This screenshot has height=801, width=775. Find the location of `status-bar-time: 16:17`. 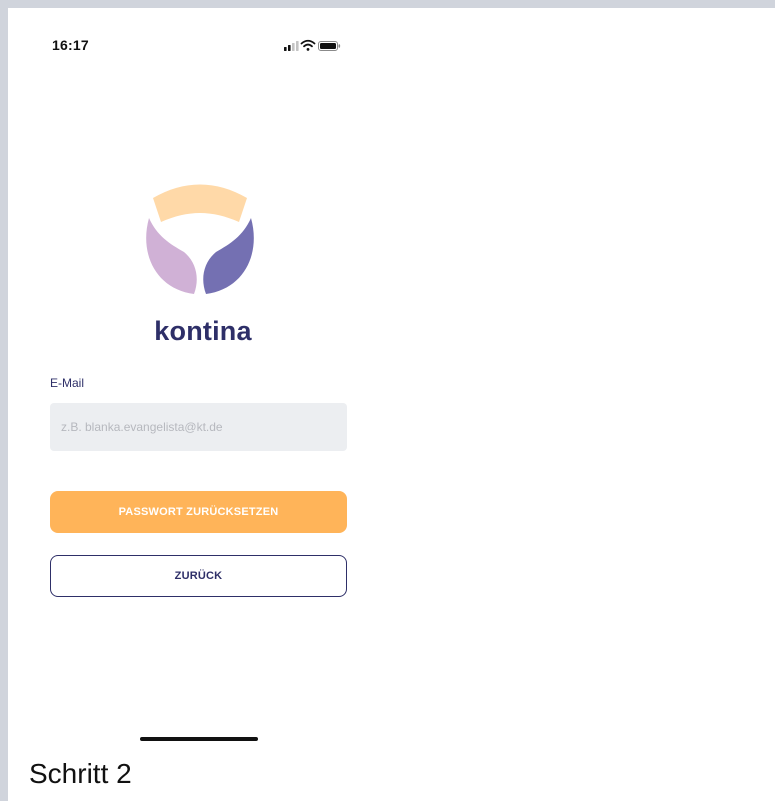

status-bar-time: 16:17 is located at coordinates (70, 45).